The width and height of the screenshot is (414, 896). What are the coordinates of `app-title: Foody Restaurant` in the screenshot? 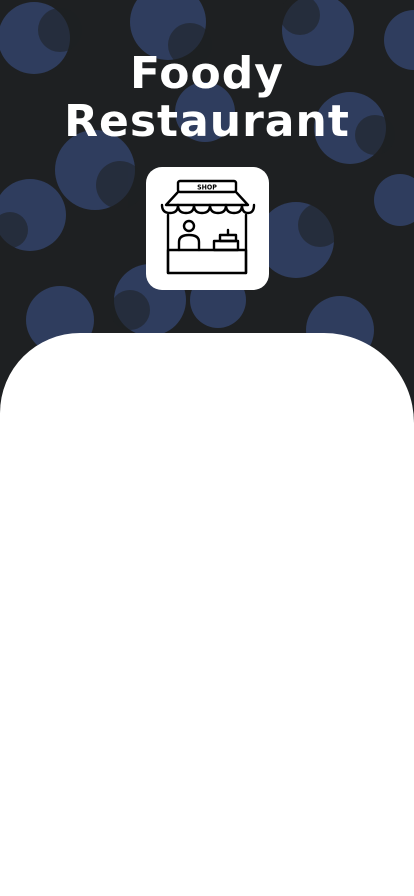 It's located at (207, 98).